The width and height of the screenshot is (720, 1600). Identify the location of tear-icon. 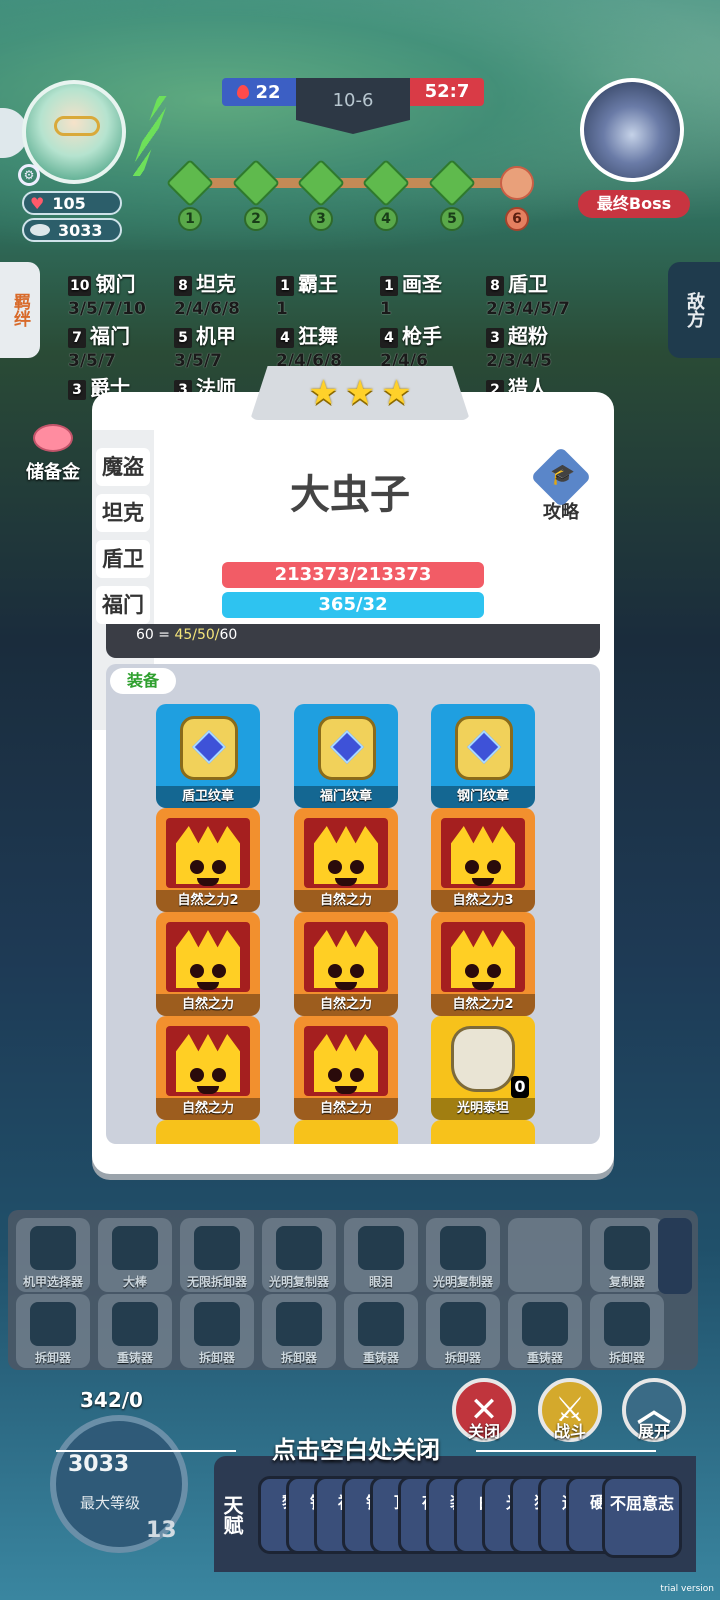
(381, 1248).